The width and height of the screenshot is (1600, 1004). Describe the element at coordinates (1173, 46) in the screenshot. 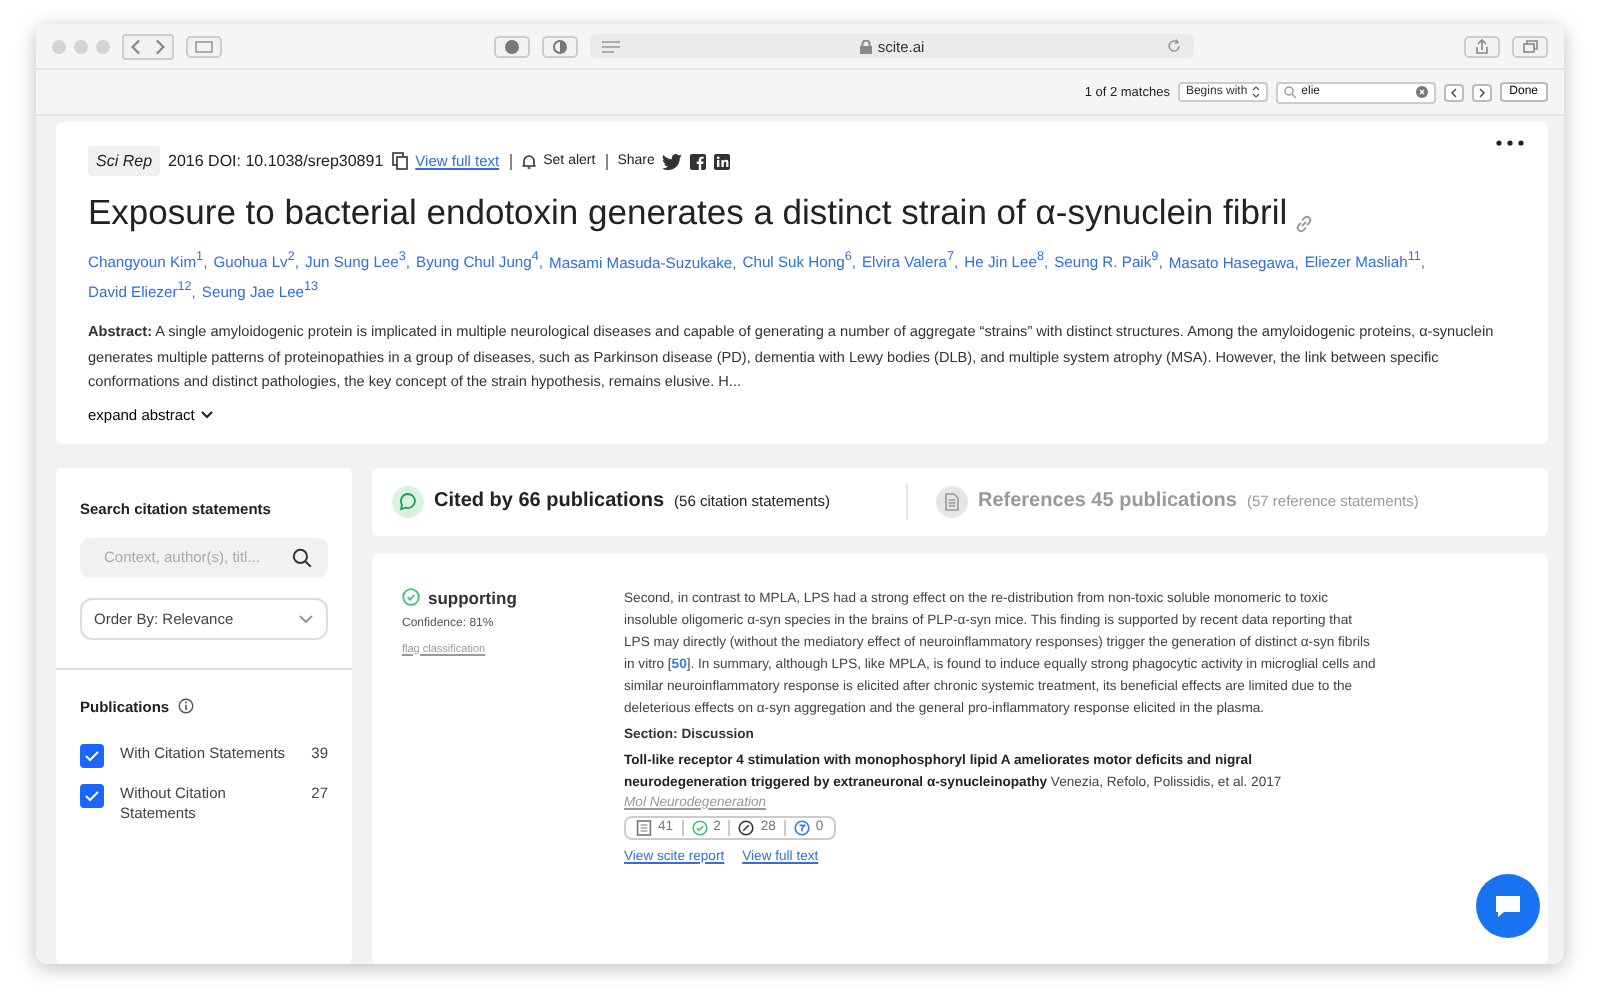

I see `reload-icon` at that location.